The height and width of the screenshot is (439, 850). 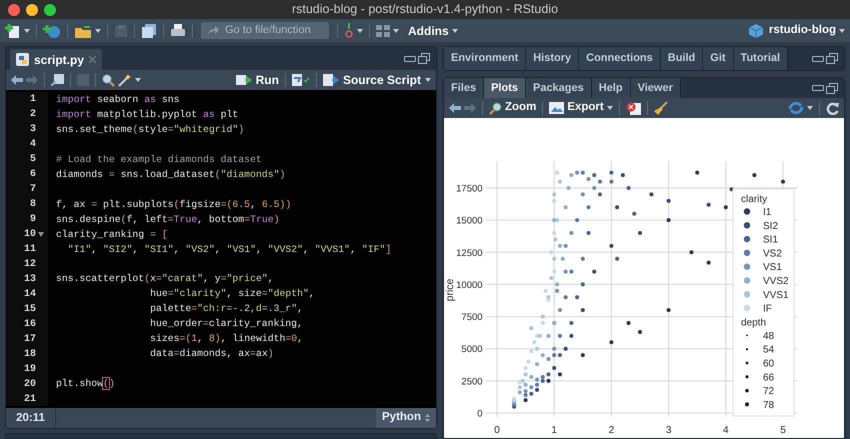 I want to click on line-number: 19, so click(x=30, y=370).